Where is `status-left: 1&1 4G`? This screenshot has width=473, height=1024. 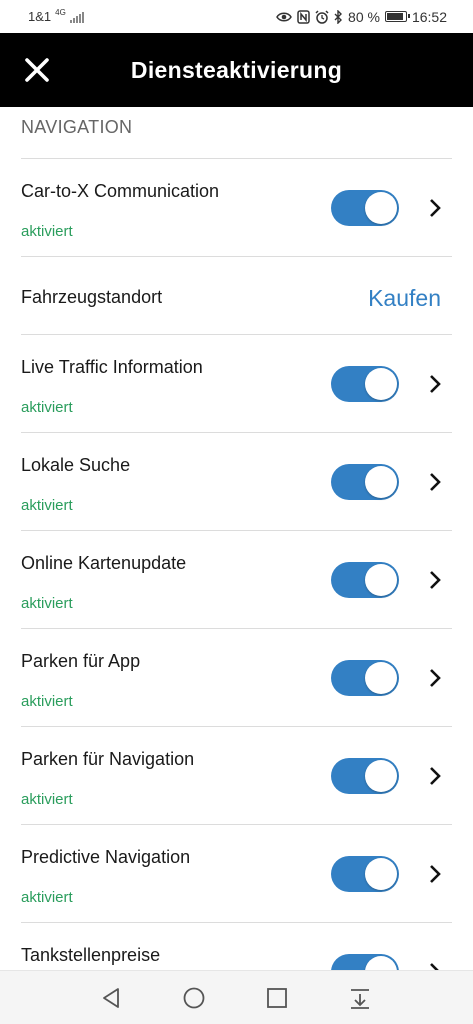
status-left: 1&1 4G is located at coordinates (56, 16).